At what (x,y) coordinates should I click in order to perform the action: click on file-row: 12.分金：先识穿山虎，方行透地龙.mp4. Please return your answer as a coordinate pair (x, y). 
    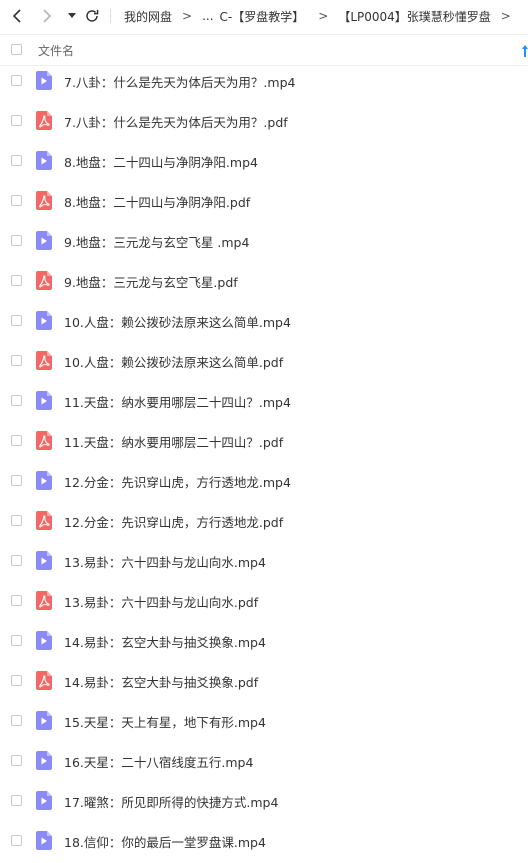
    Looking at the image, I should click on (264, 481).